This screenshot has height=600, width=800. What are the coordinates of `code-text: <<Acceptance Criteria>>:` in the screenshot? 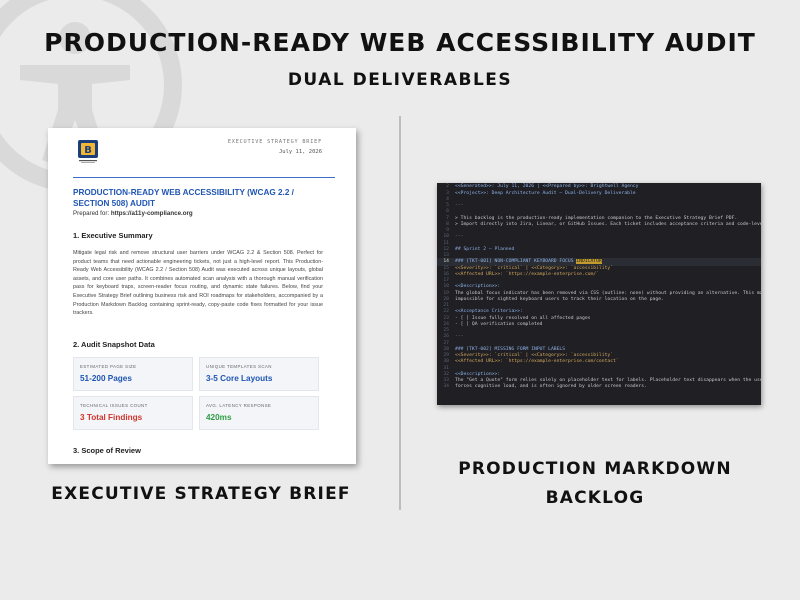 It's located at (489, 312).